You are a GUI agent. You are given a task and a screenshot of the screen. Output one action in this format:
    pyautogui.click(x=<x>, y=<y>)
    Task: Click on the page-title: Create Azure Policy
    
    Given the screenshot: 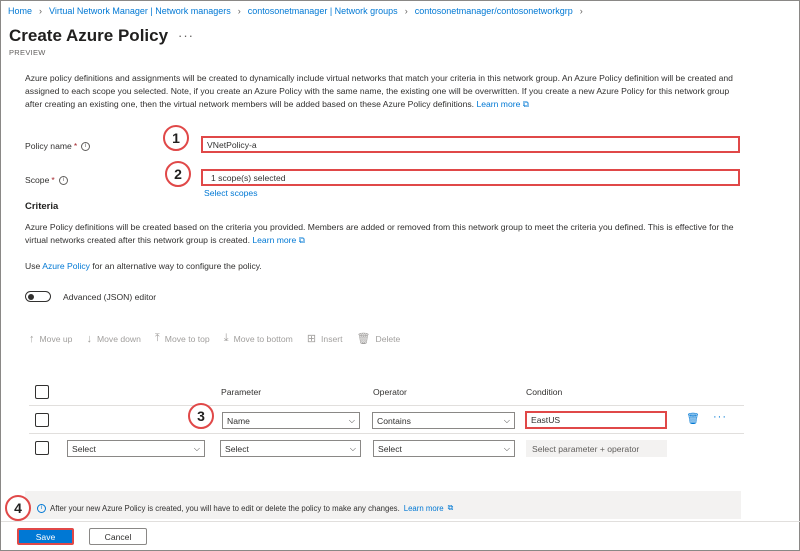 What is the action you would take?
    pyautogui.click(x=89, y=35)
    